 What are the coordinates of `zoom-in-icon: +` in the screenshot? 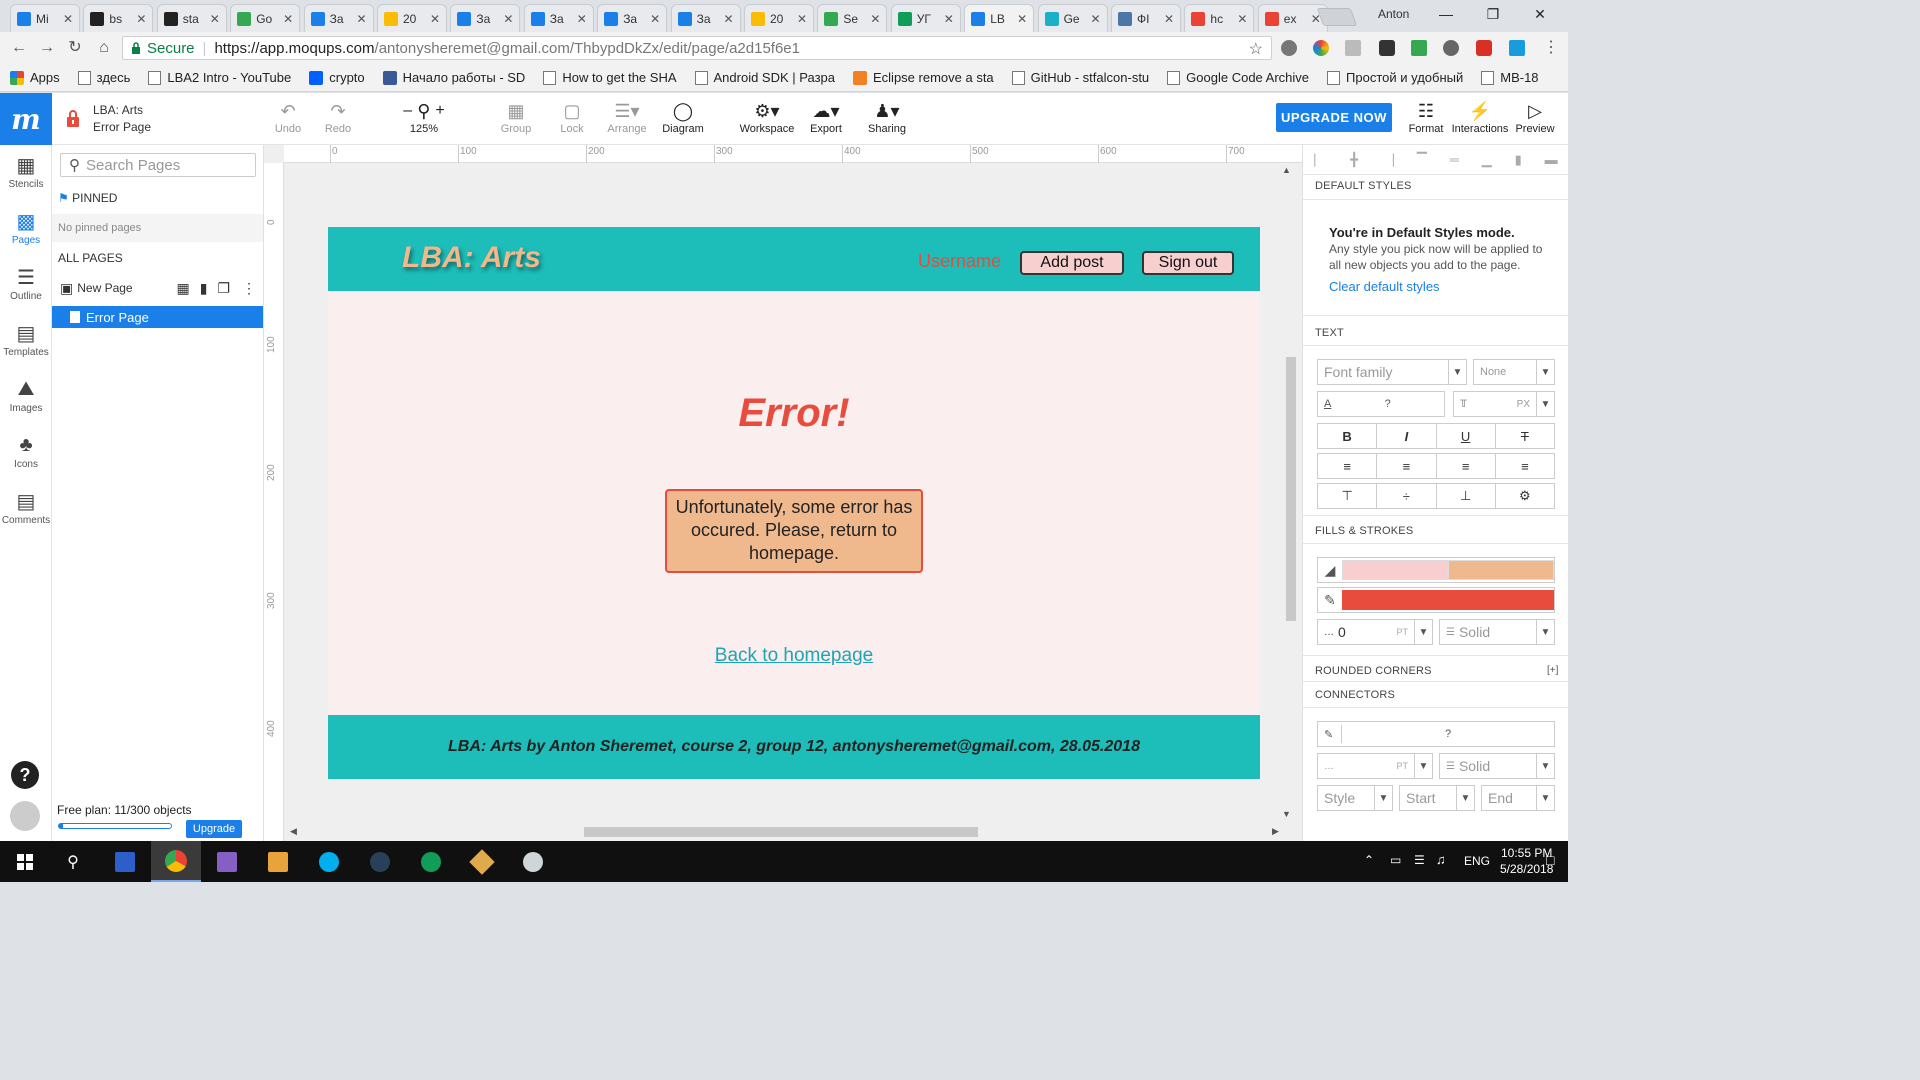 It's located at (439, 111).